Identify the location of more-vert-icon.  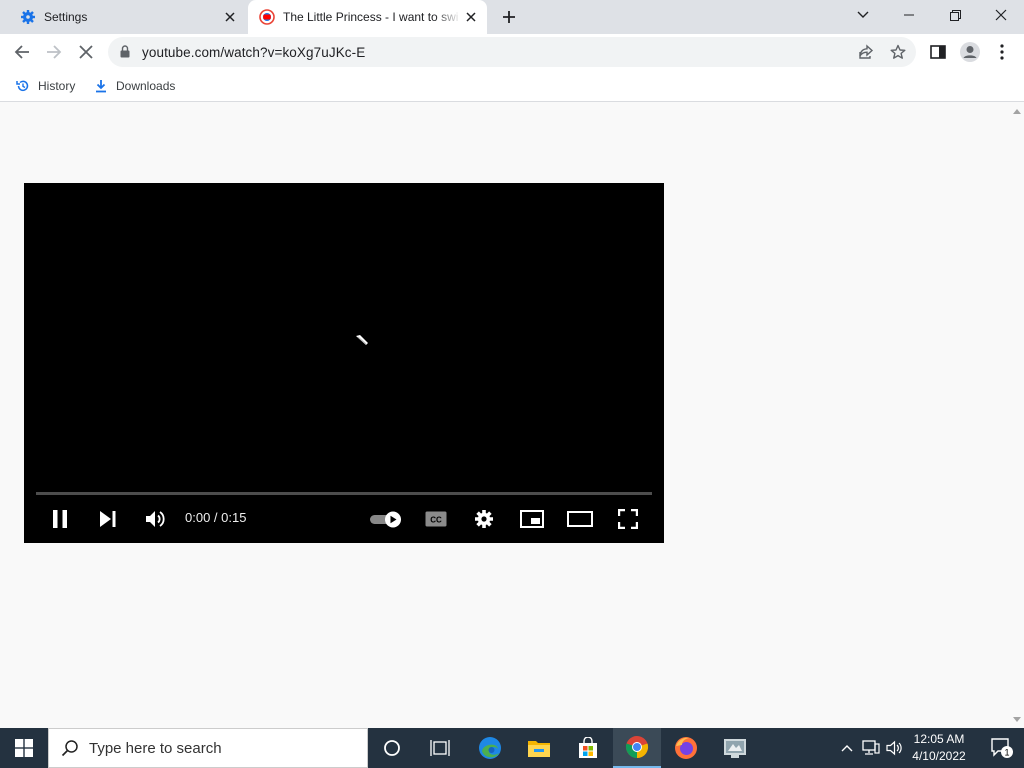
(1002, 52).